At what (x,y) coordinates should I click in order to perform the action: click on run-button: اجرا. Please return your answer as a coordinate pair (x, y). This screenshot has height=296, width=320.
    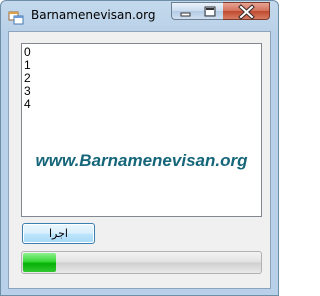
    Looking at the image, I should click on (58, 233).